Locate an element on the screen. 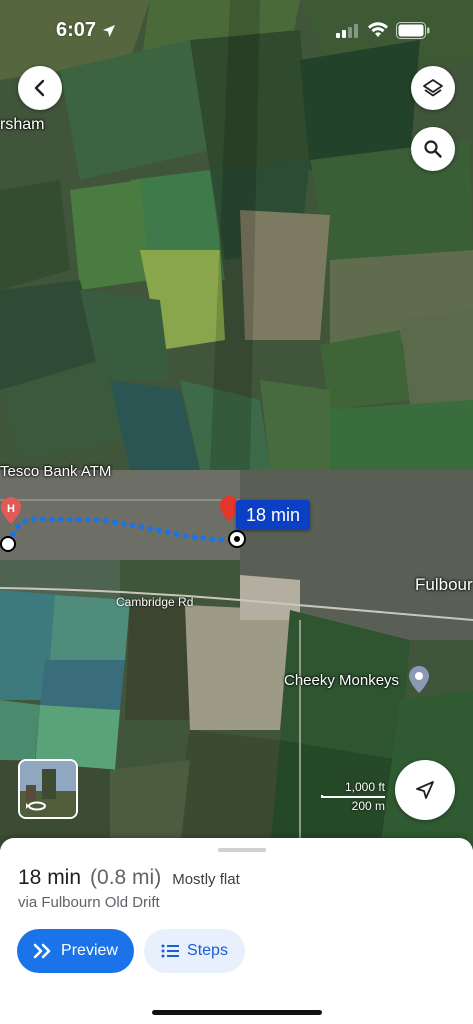 This screenshot has height=1024, width=473. town-label-fulbourn: Fulbour is located at coordinates (444, 584).